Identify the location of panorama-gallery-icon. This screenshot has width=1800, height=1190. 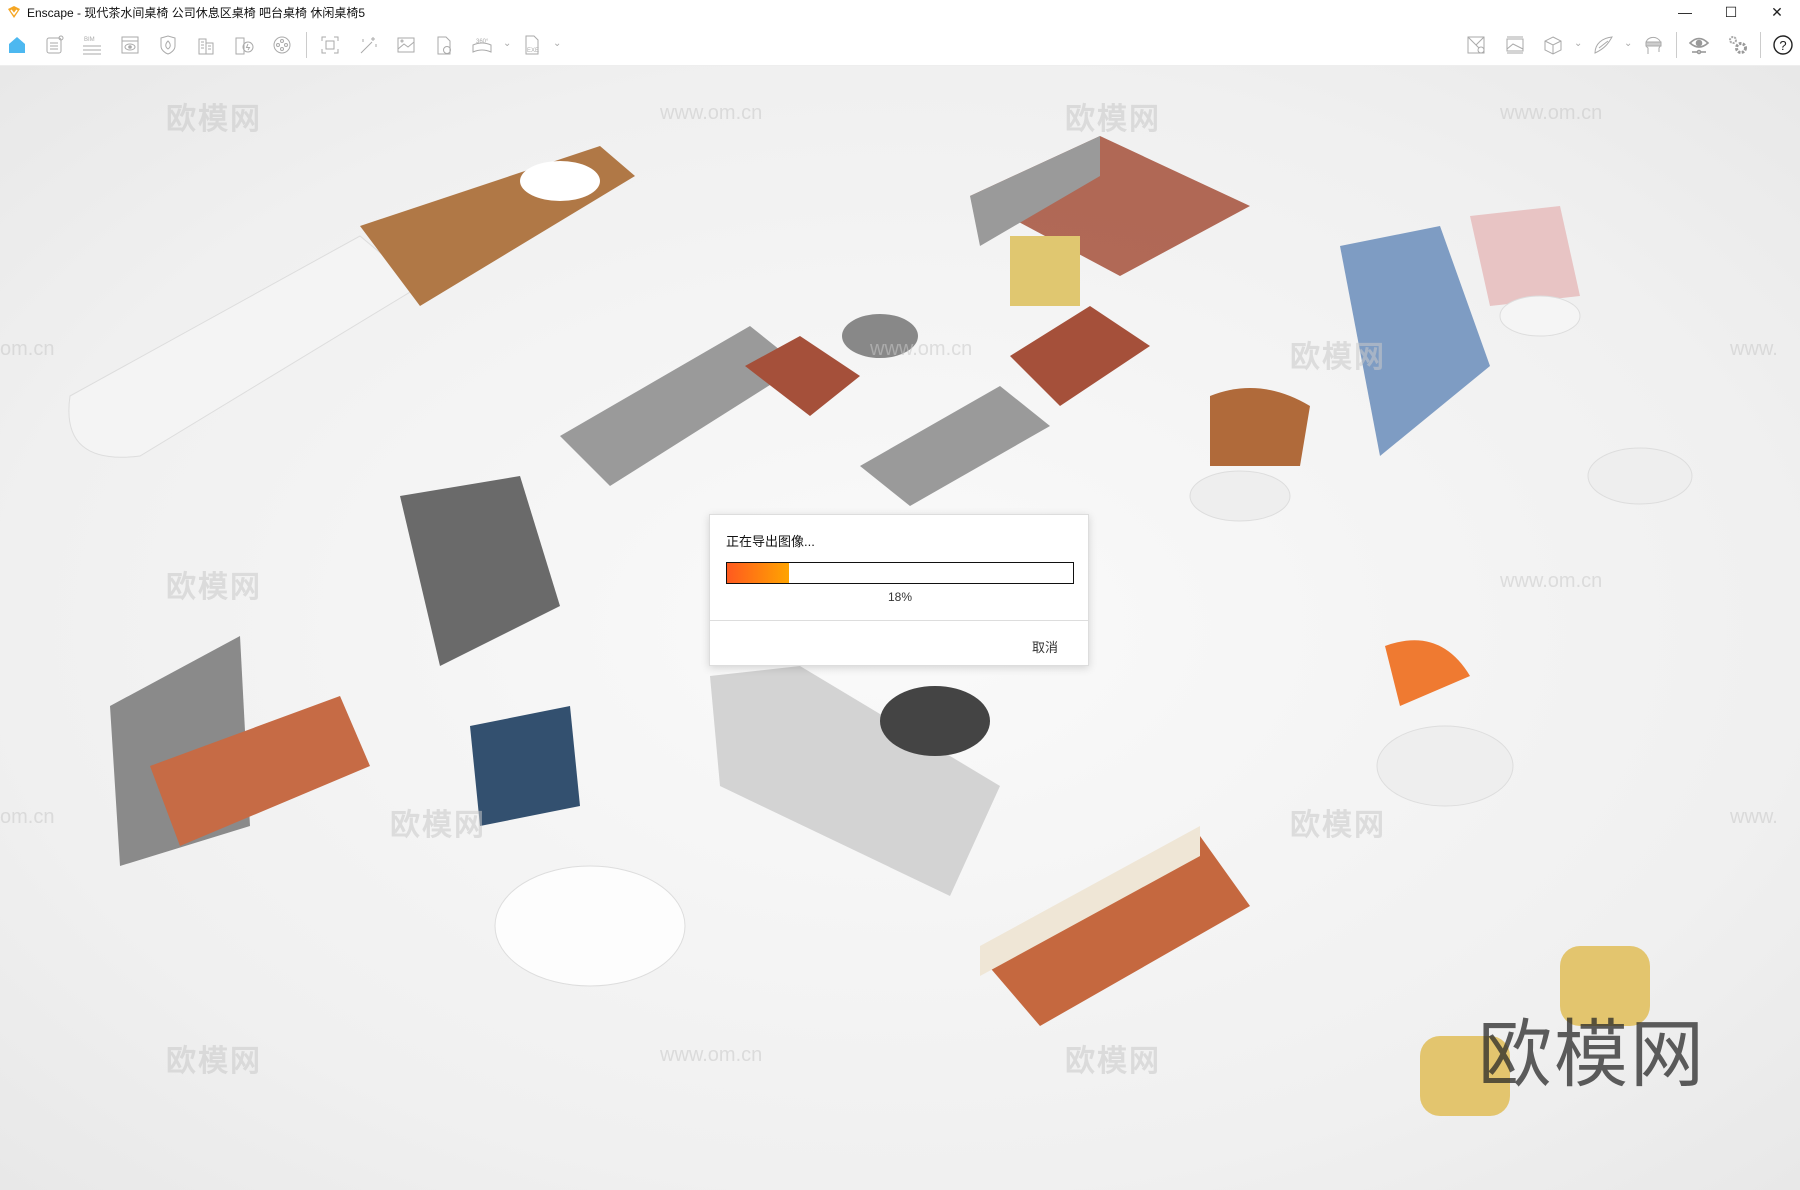
(1515, 45).